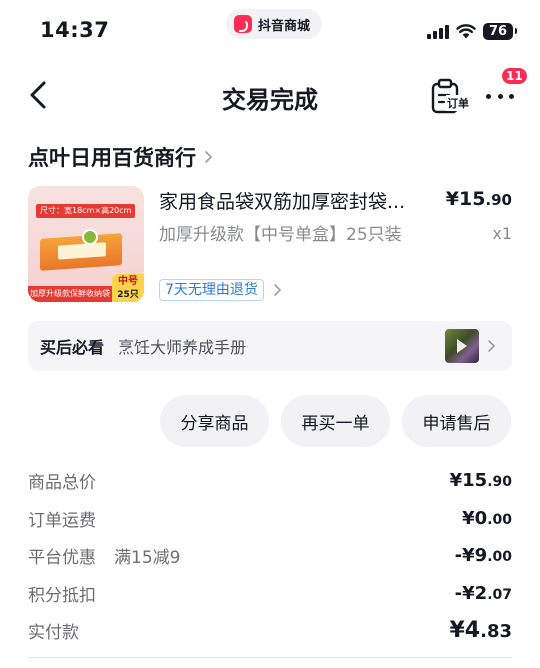 The image size is (540, 668). What do you see at coordinates (270, 481) in the screenshot?
I see `summary-row-goods-total: 商品总价 ¥15.90` at bounding box center [270, 481].